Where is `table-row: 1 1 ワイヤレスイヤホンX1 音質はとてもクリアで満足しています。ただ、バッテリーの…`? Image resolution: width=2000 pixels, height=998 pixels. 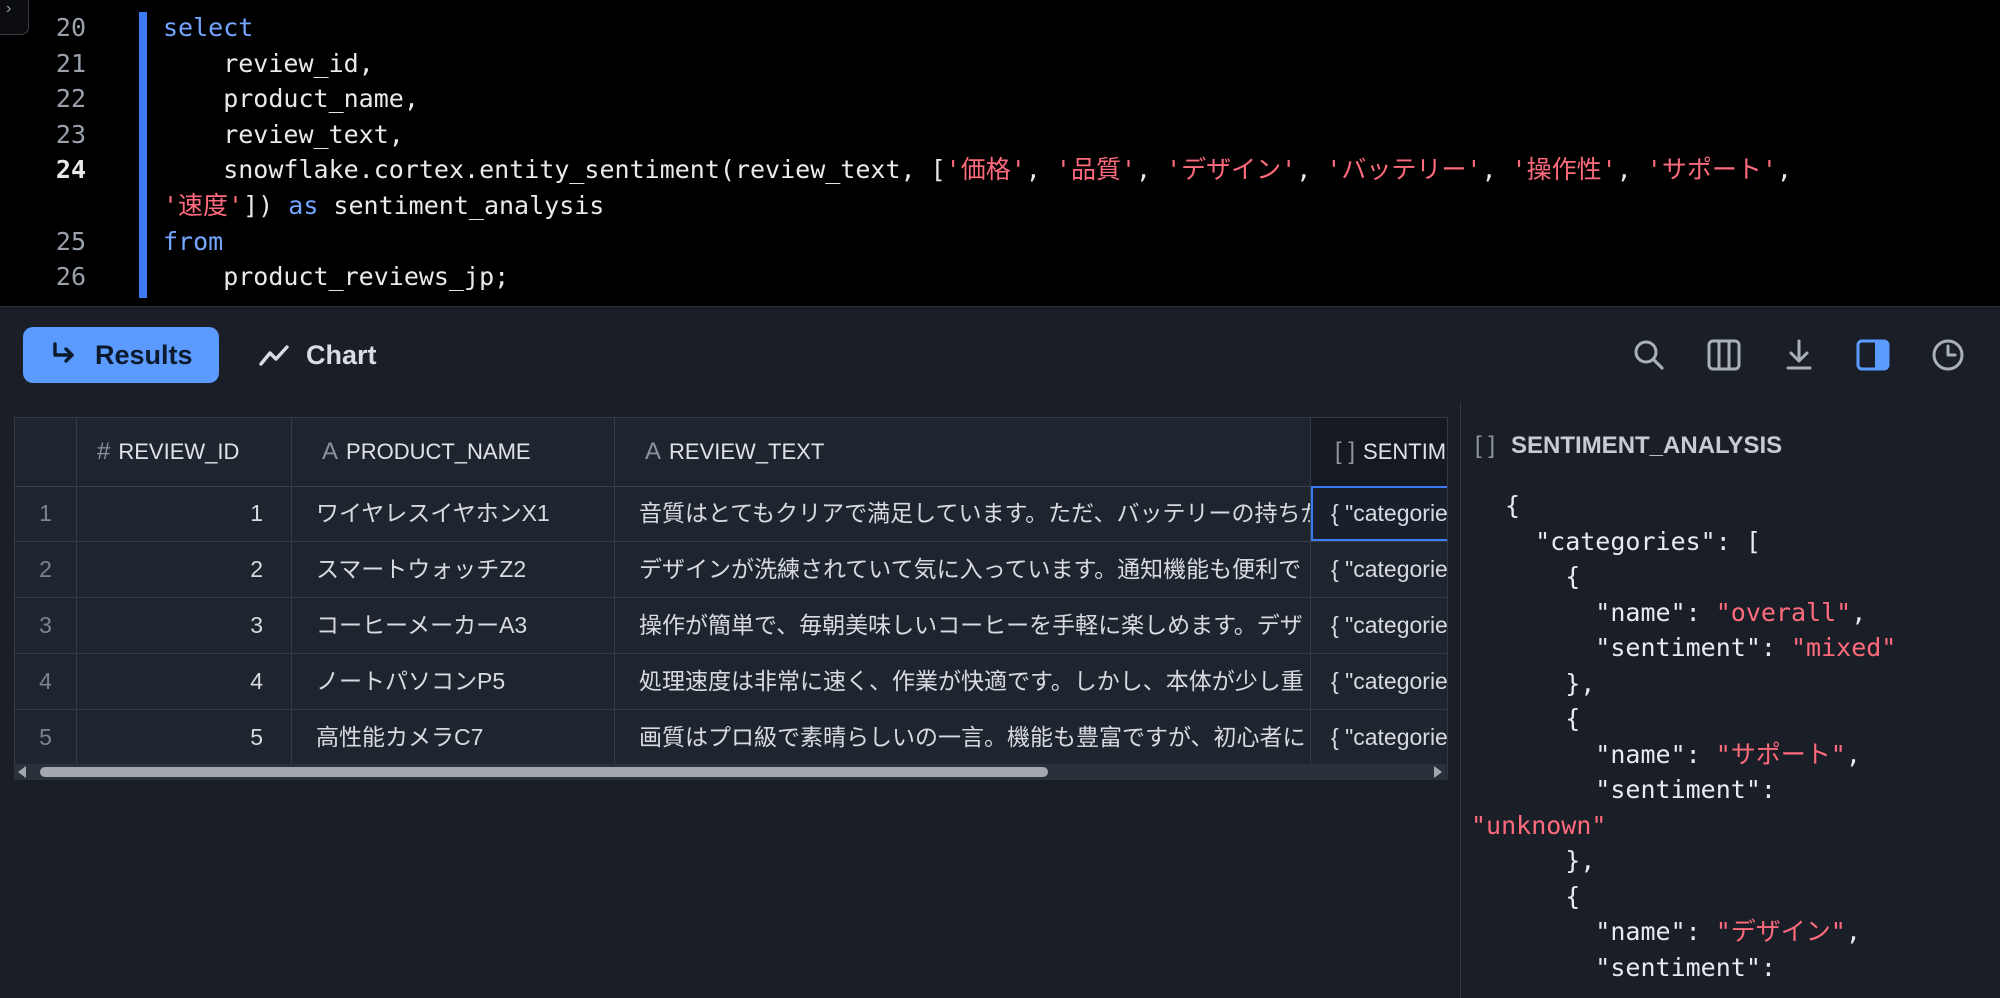
table-row: 1 1 ワイヤレスイヤホンX1 音質はとてもクリアで満足しています。ただ、バッテリーの… is located at coordinates (731, 514).